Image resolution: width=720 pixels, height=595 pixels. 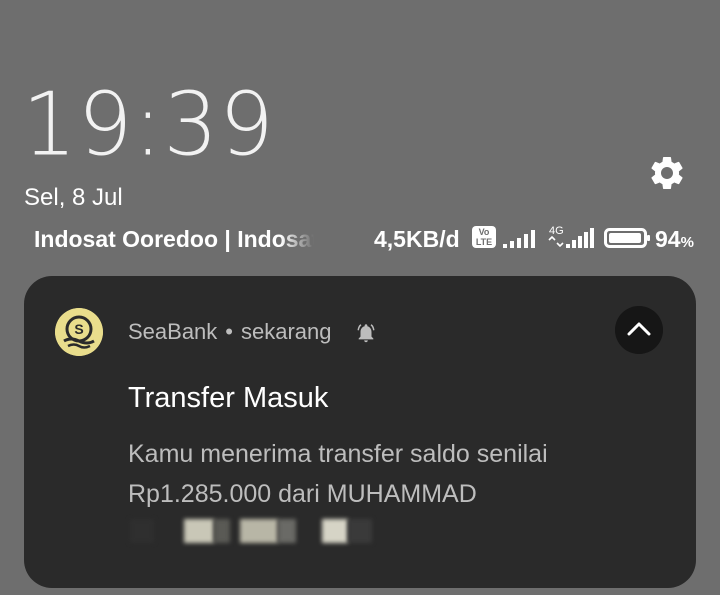 I want to click on battery-fill, so click(x=625, y=238).